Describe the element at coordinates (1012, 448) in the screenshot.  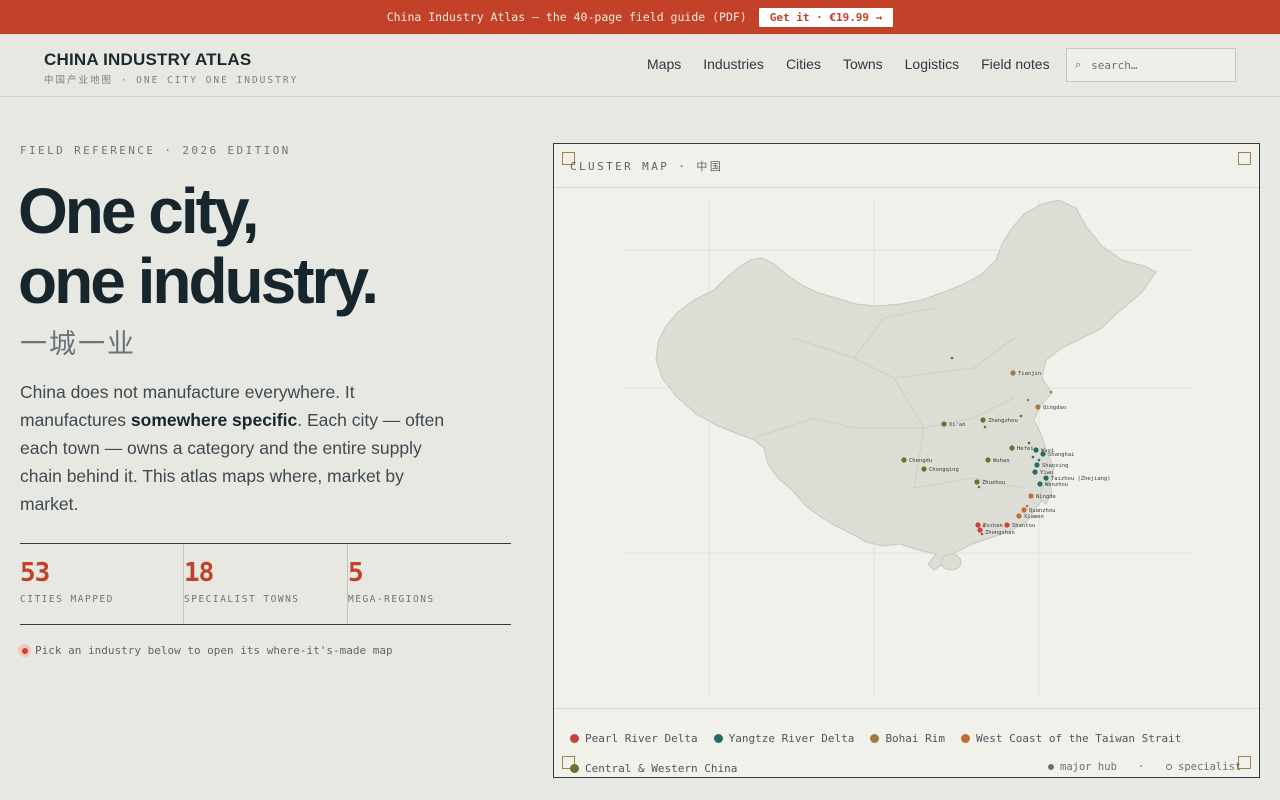
I see `city-dot-hefei` at that location.